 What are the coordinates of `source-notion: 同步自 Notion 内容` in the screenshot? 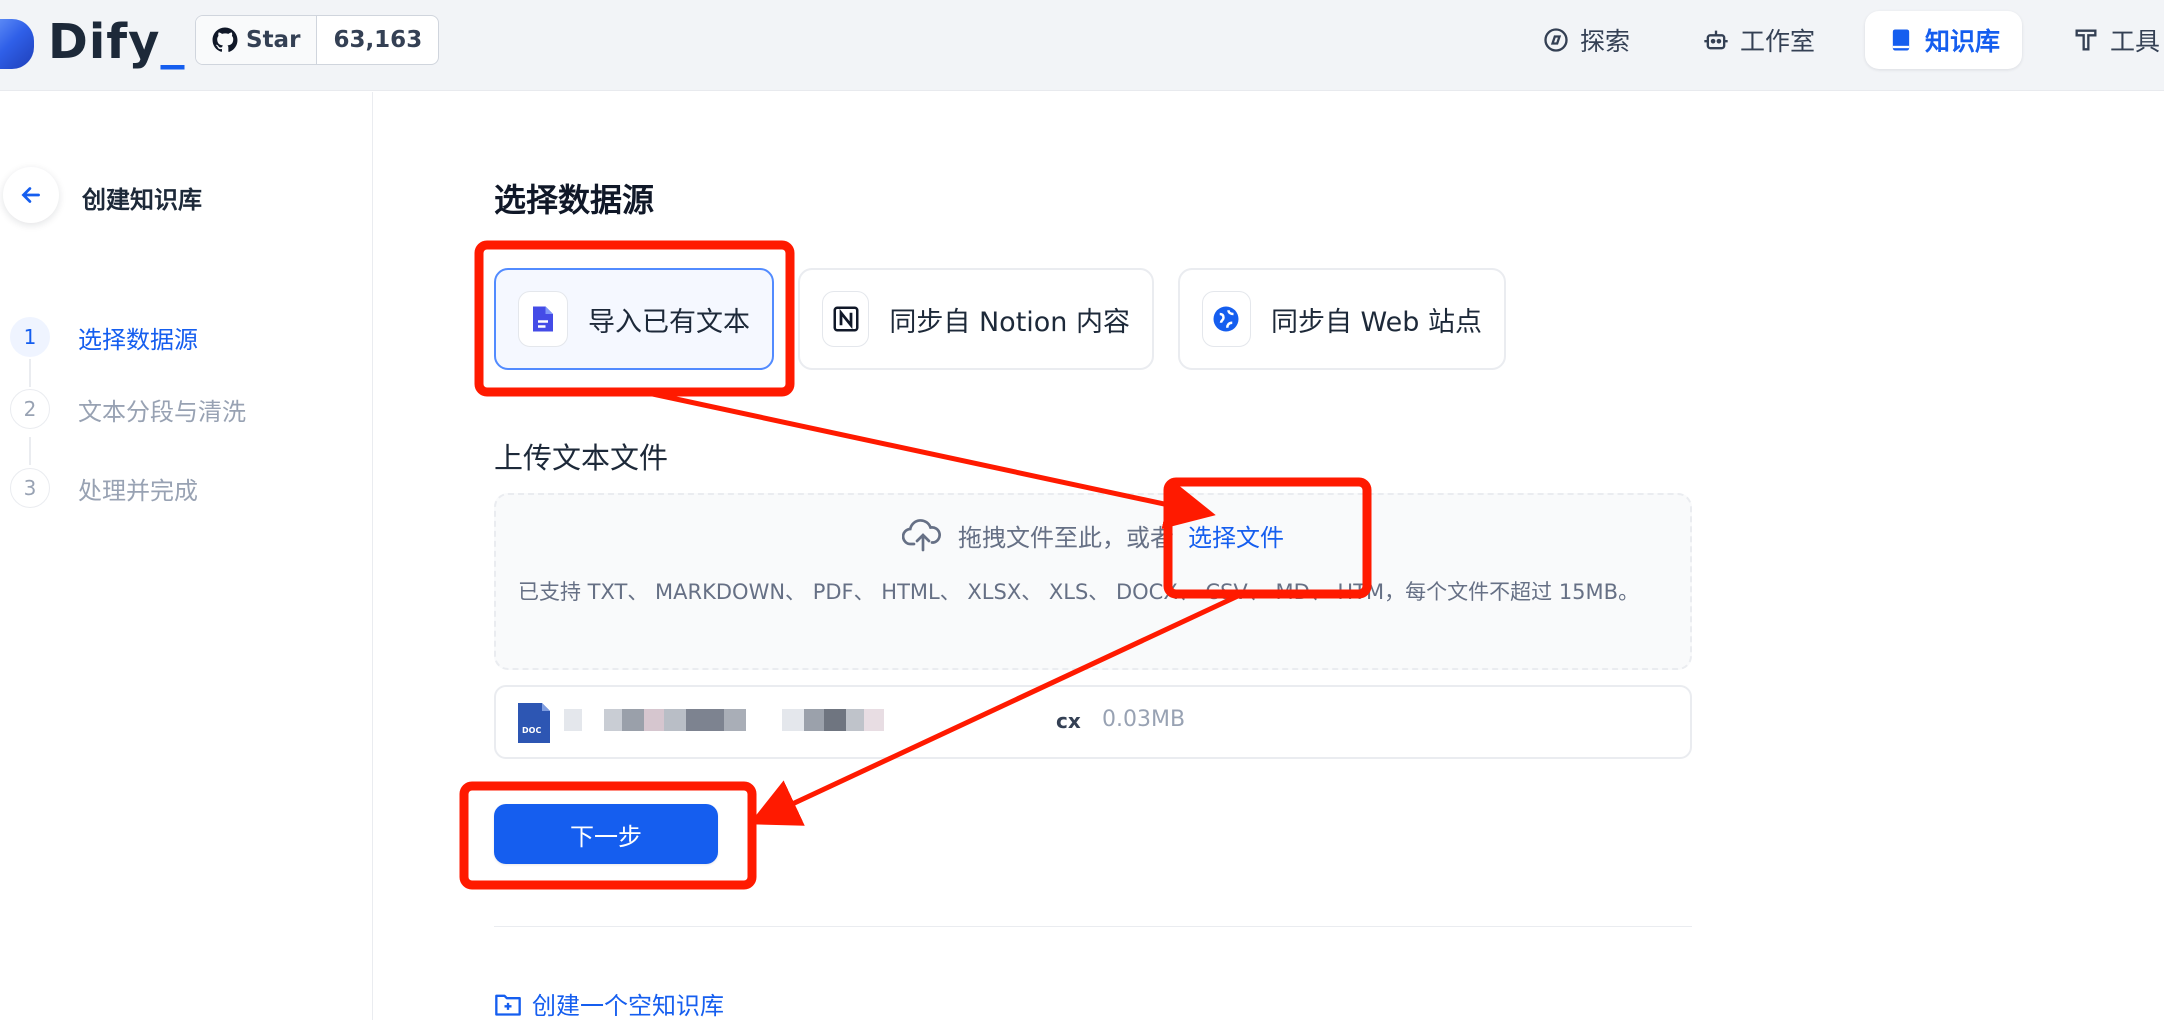 It's located at (976, 319).